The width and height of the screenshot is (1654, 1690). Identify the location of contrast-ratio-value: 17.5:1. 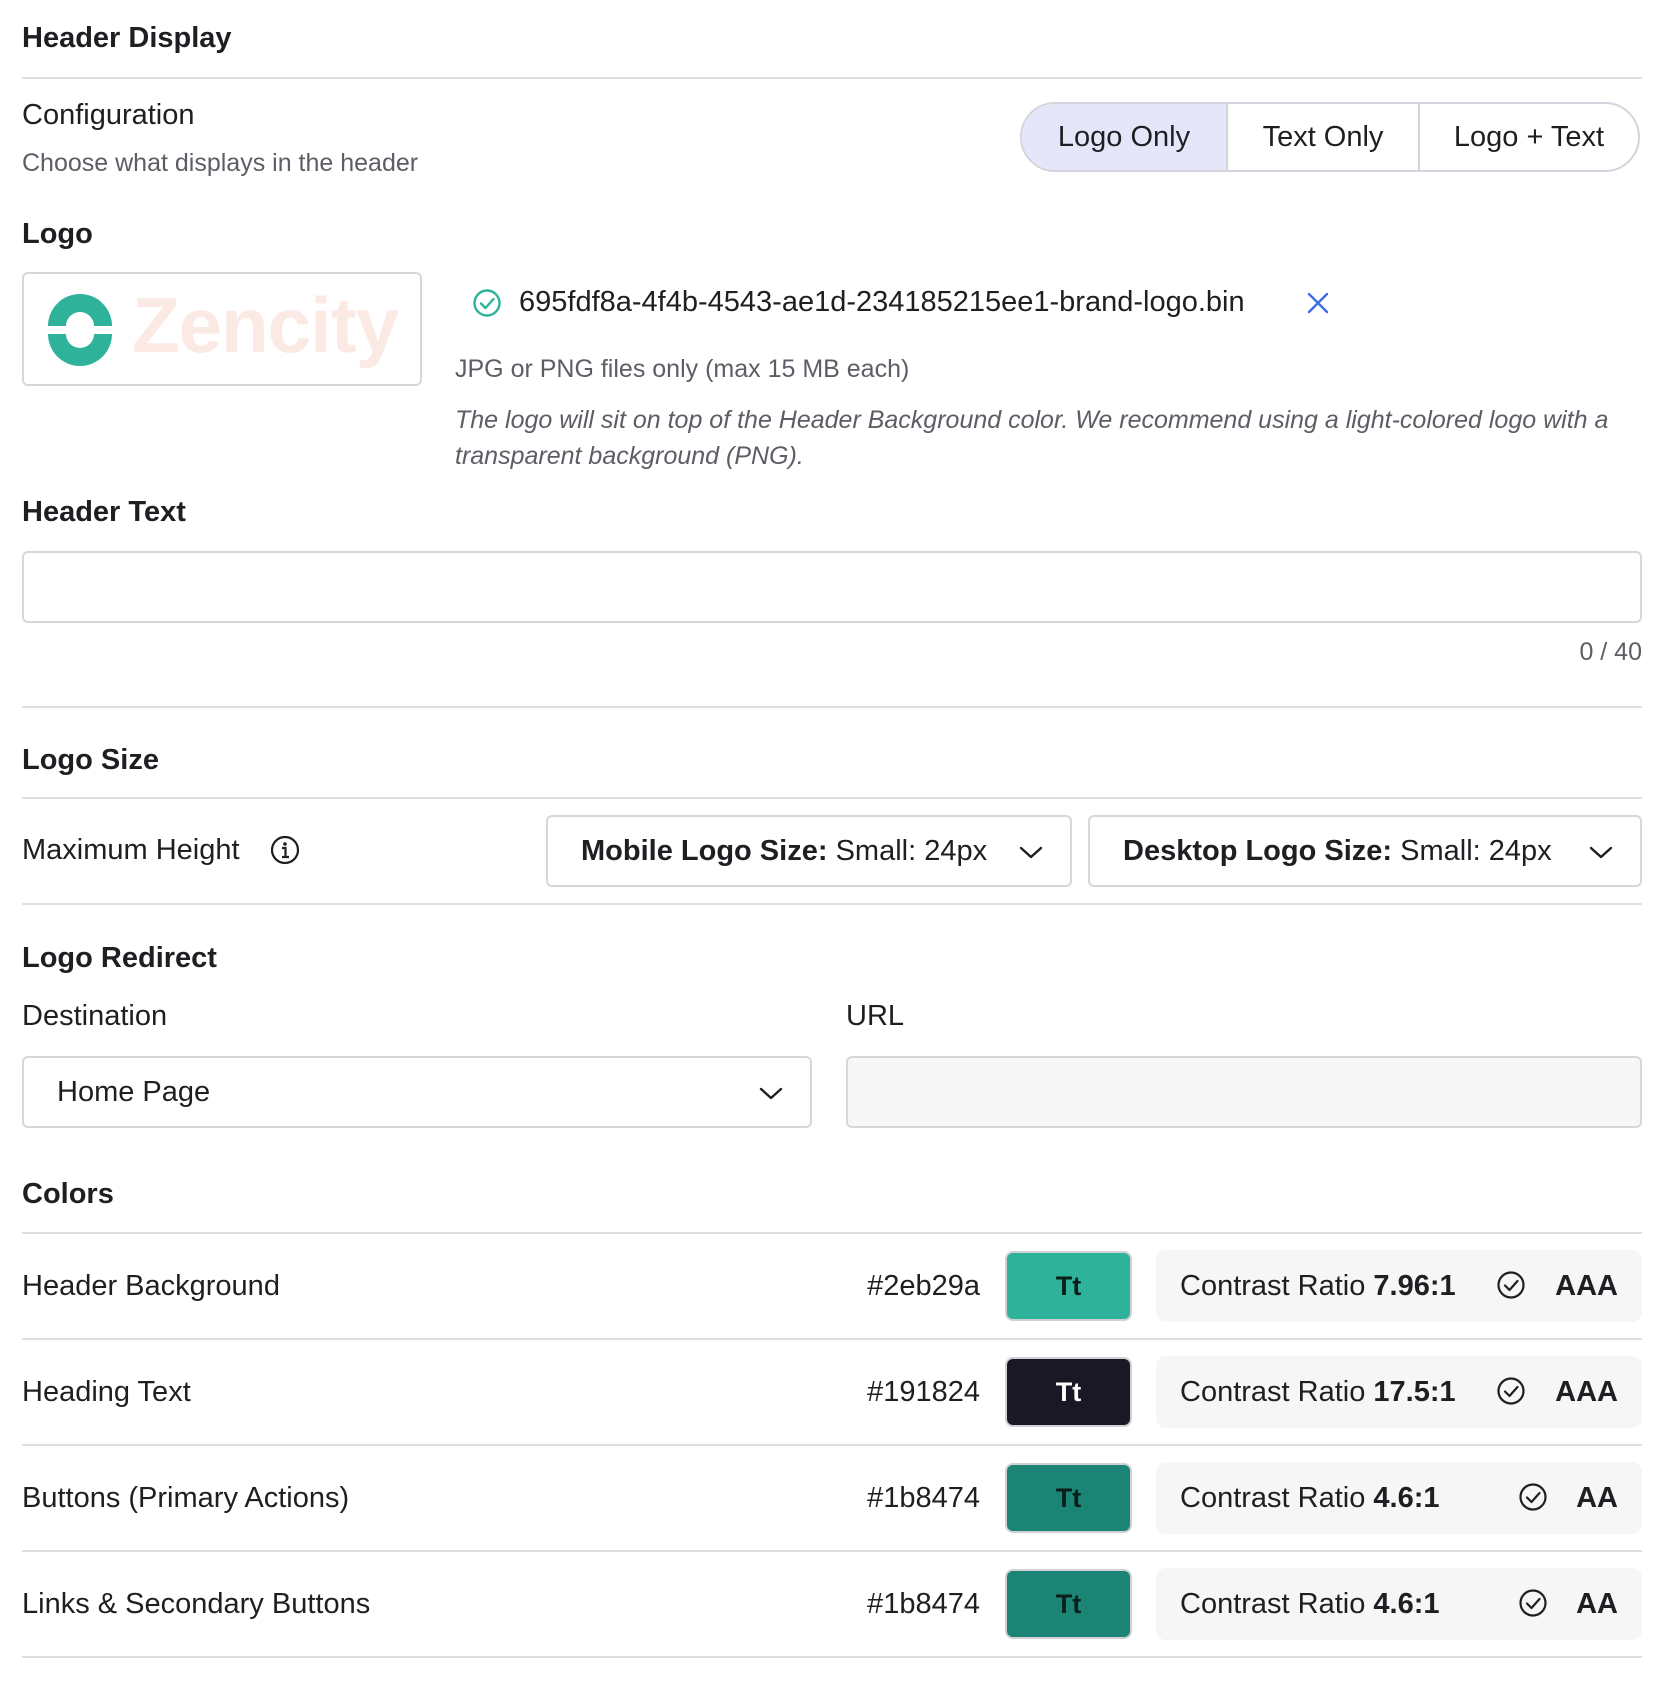
(1414, 1391).